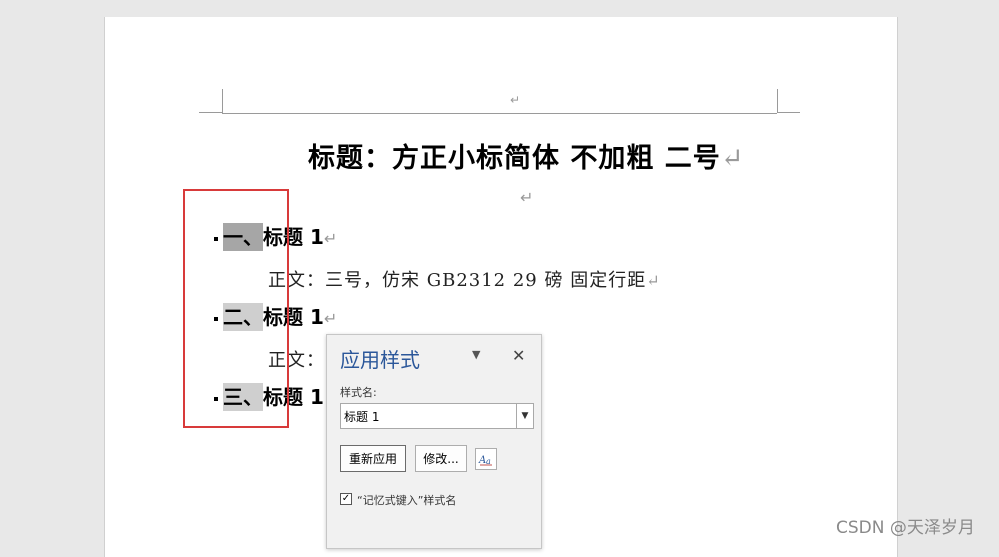 The height and width of the screenshot is (557, 999). I want to click on header-boundary-line, so click(499, 113).